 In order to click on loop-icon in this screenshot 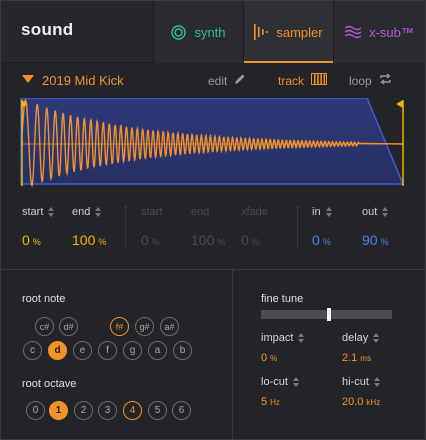, I will do `click(385, 80)`.